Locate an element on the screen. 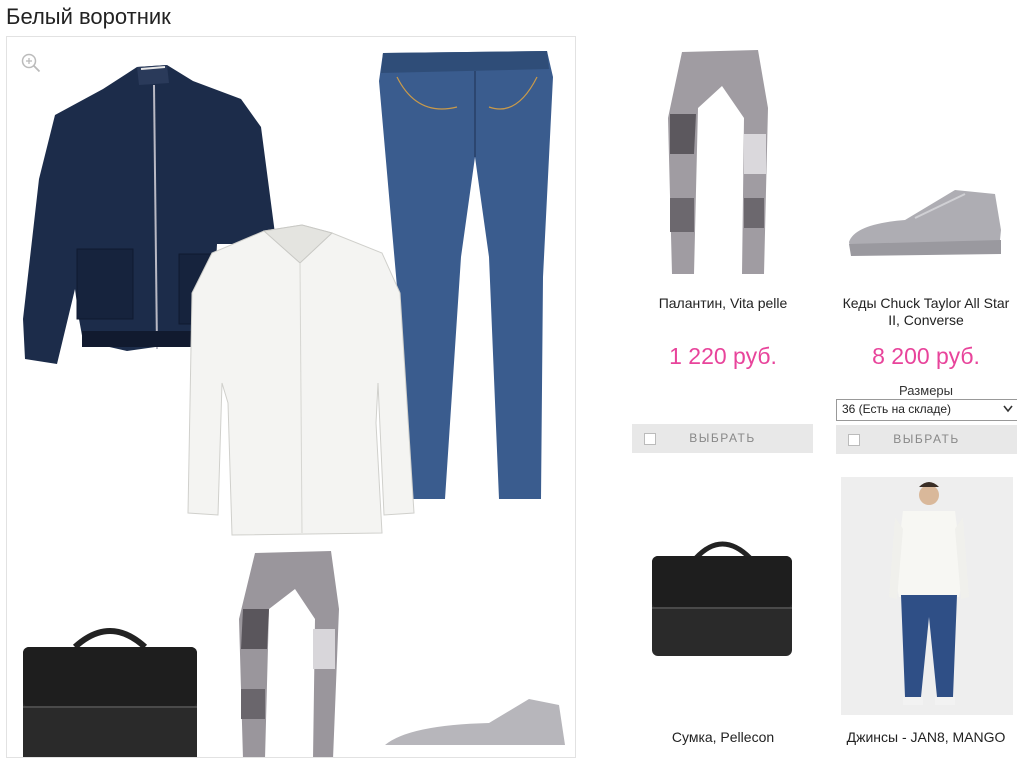  product-sneakers-image is located at coordinates (925, 220).